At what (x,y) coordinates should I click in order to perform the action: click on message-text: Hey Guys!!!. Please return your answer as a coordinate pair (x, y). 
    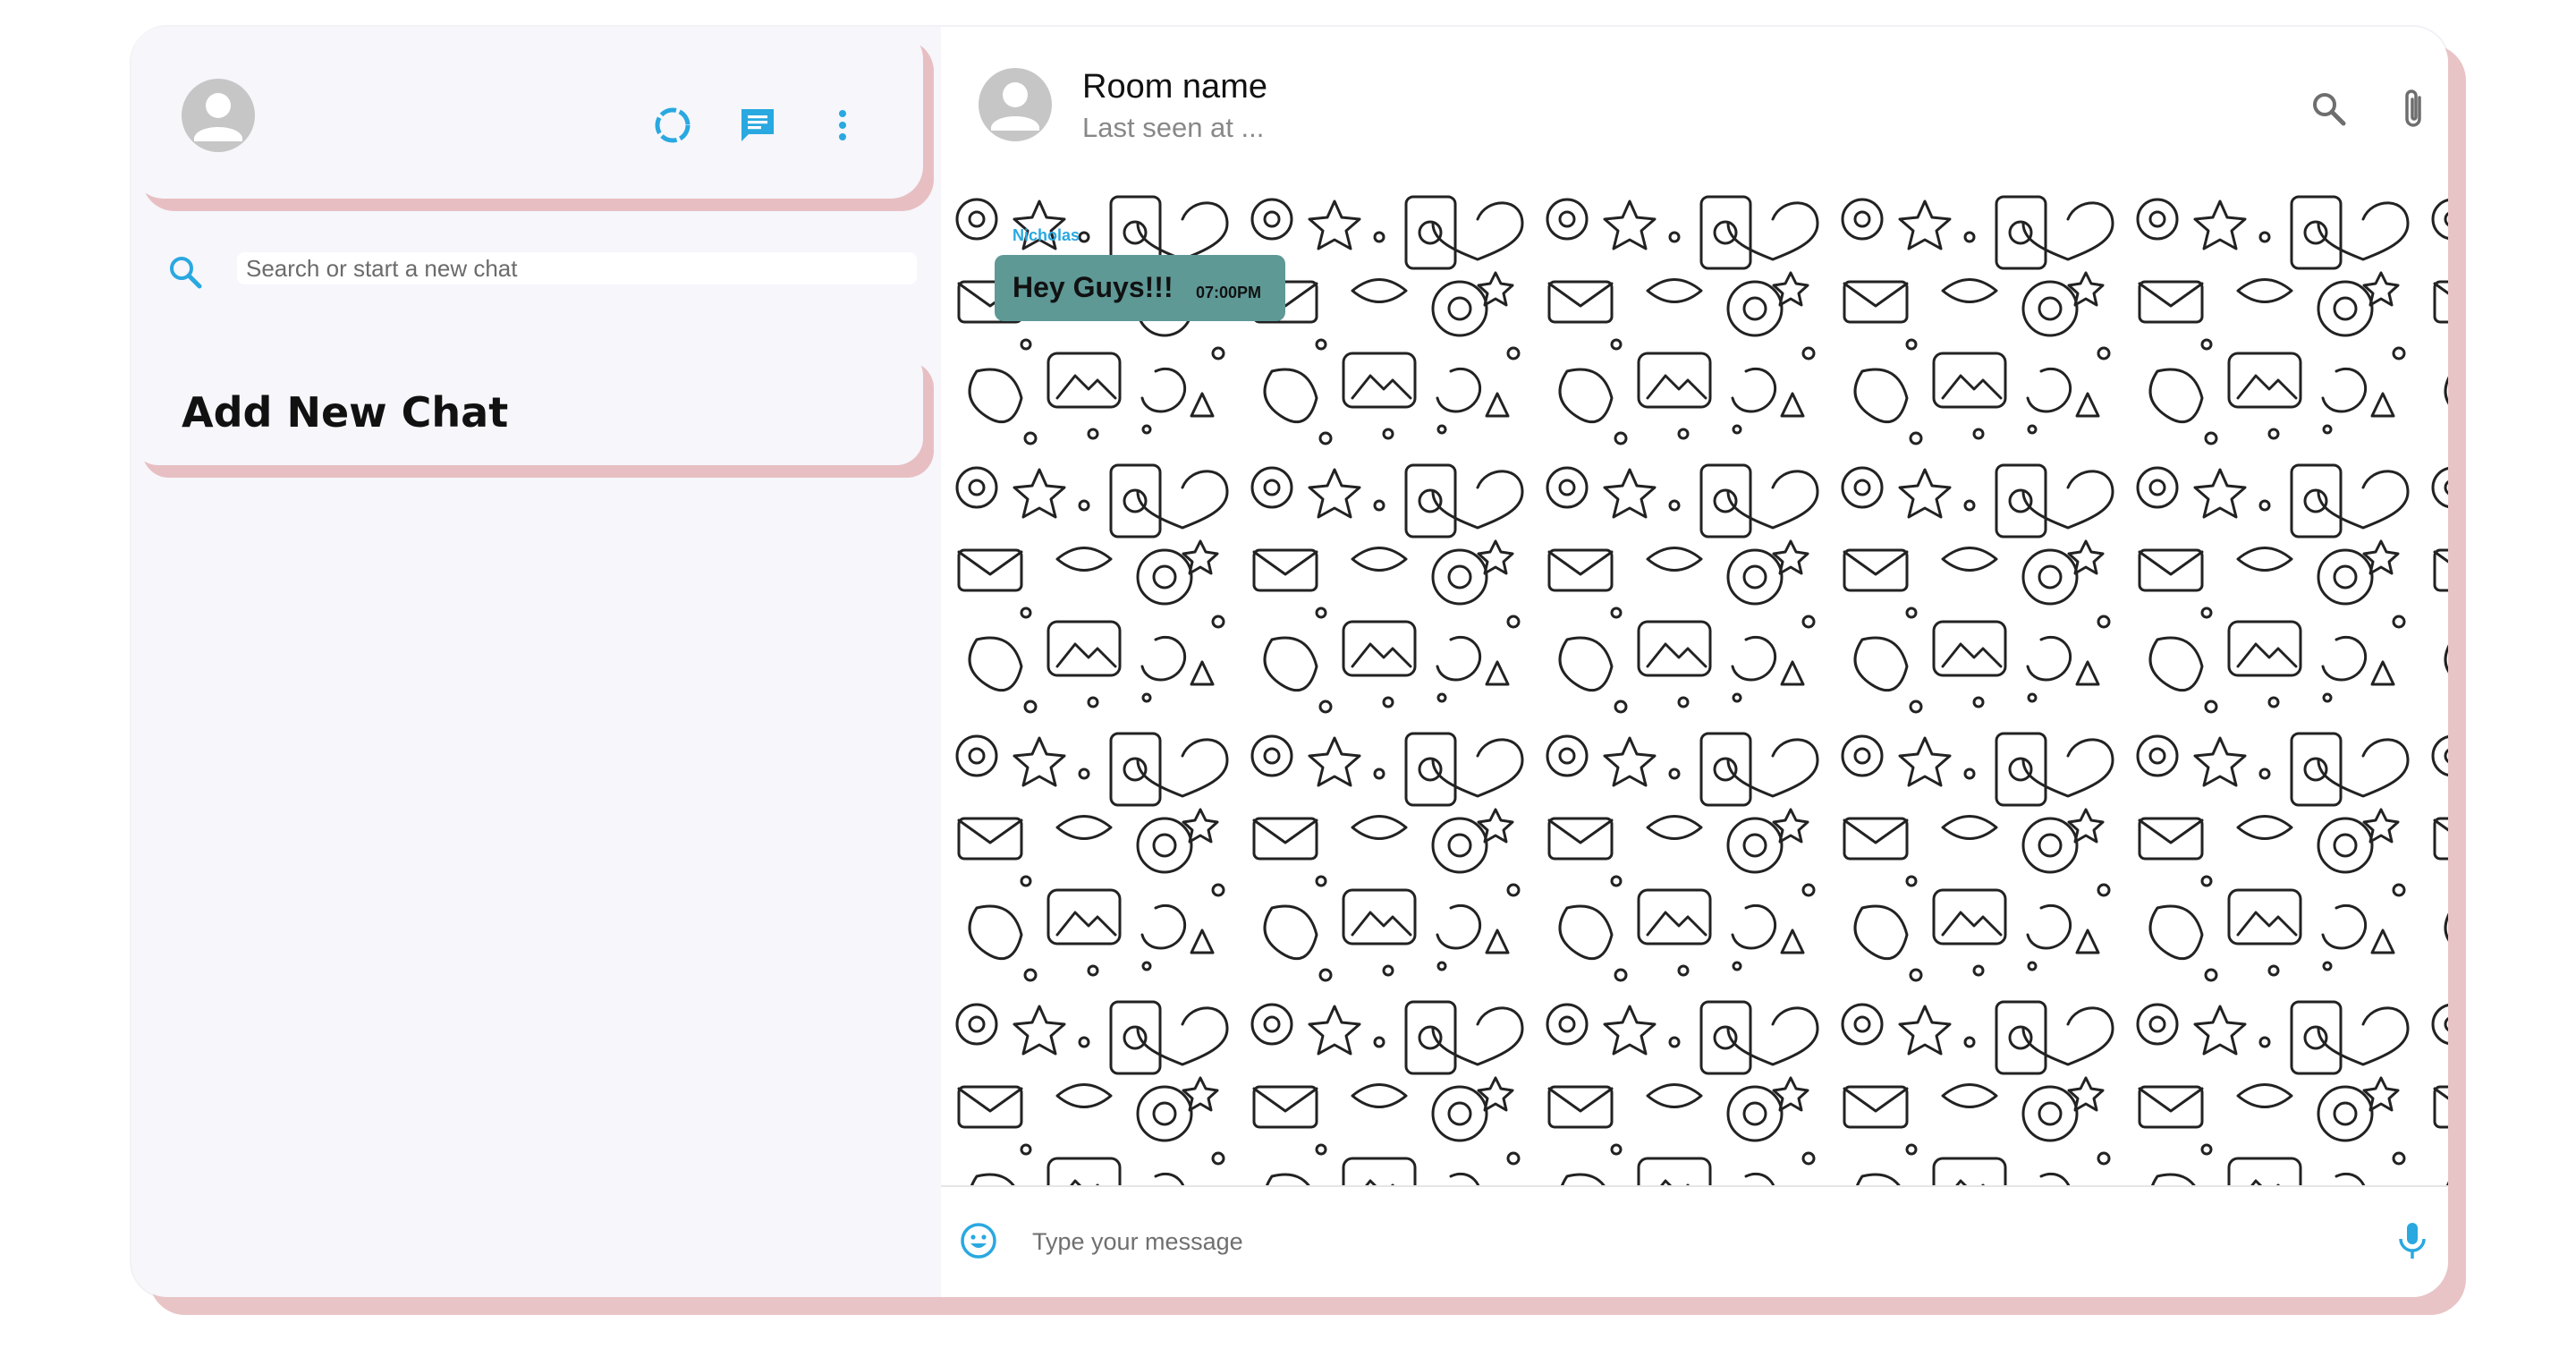
    Looking at the image, I should click on (1093, 287).